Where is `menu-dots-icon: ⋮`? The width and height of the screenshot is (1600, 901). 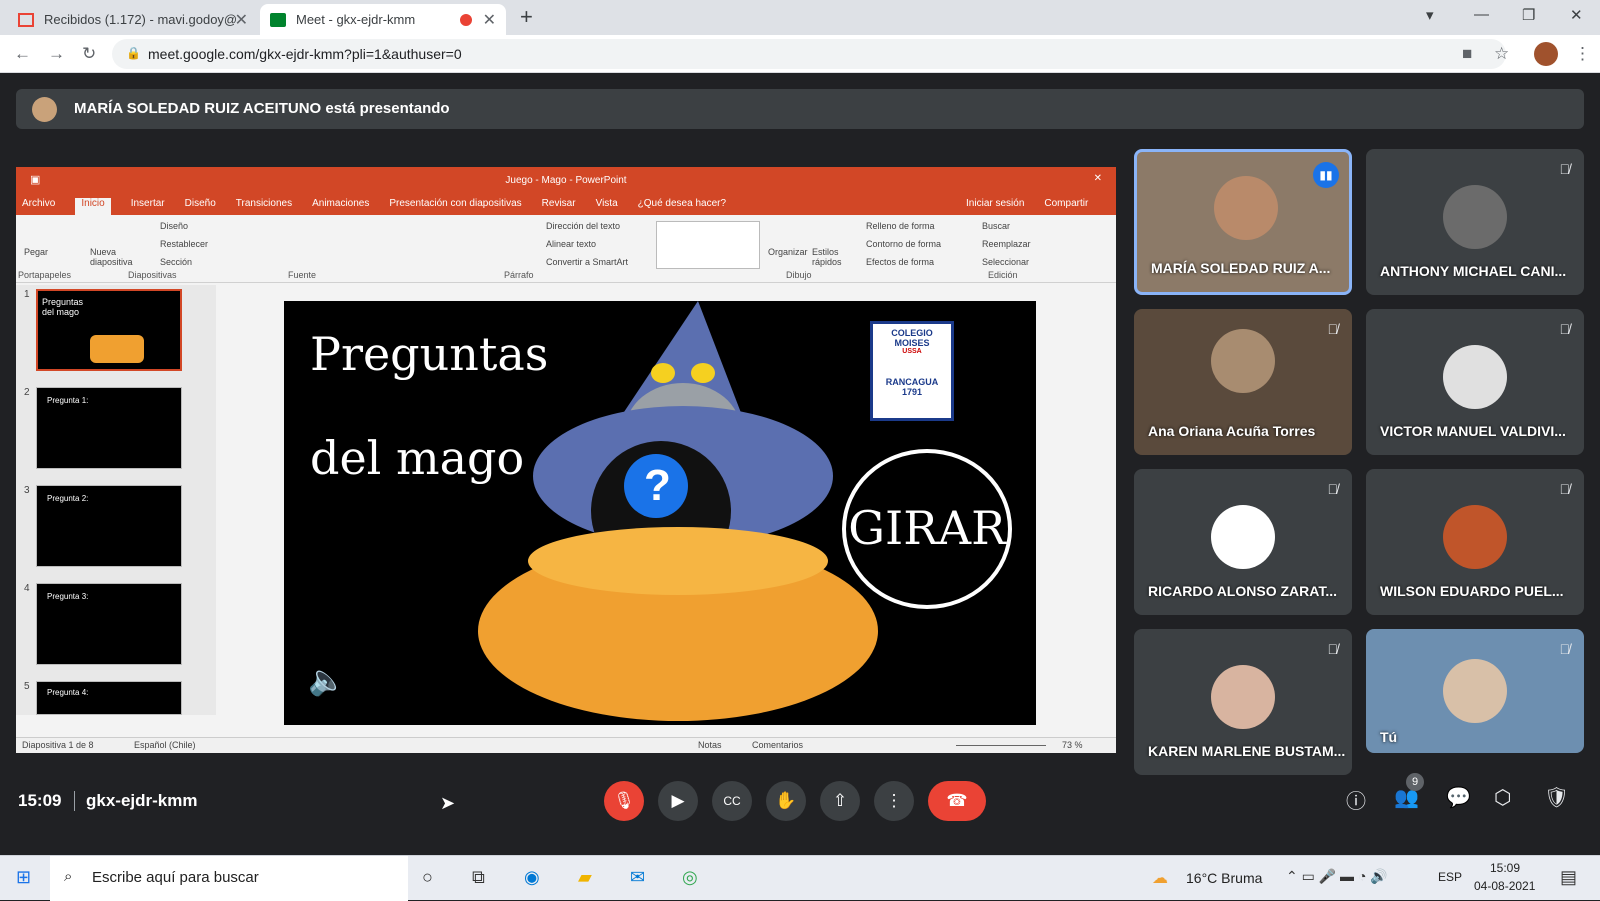
menu-dots-icon: ⋮ is located at coordinates (1582, 54).